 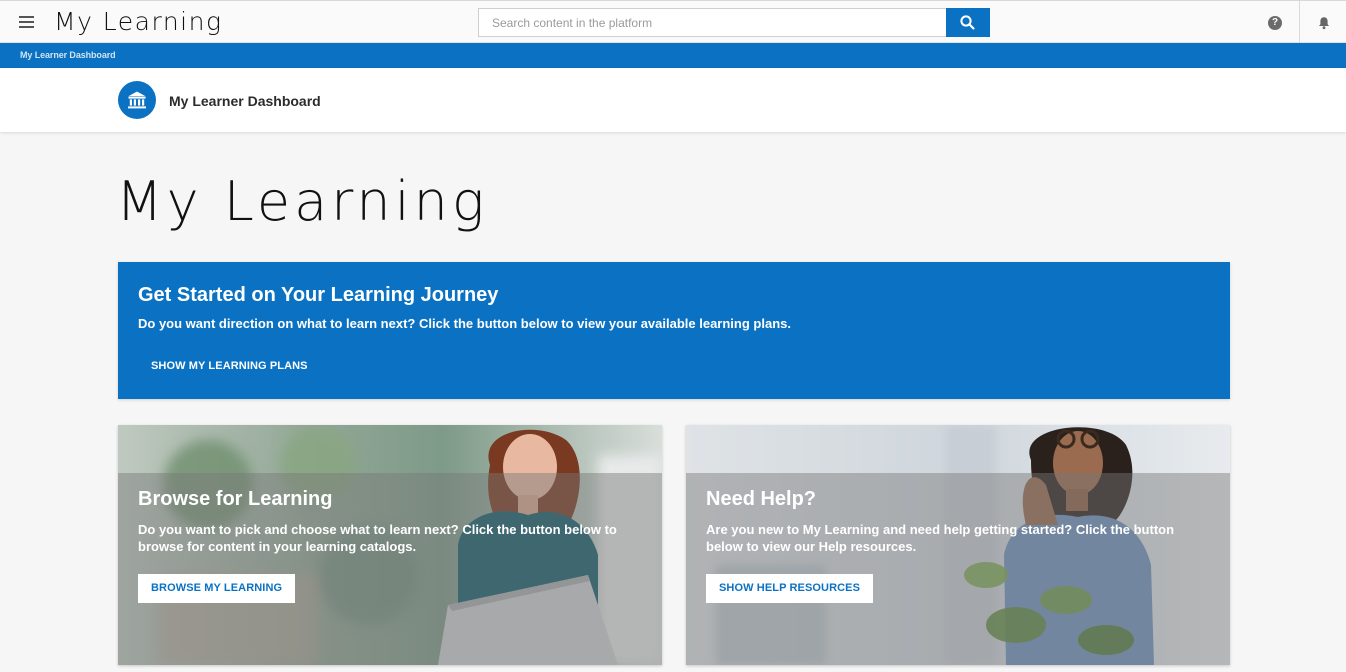 What do you see at coordinates (138, 21) in the screenshot?
I see `app-title: My Learning` at bounding box center [138, 21].